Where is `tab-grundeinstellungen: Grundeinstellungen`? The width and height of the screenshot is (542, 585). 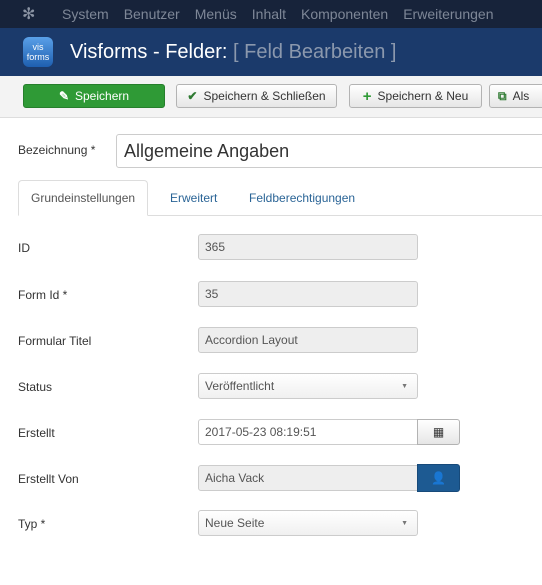 tab-grundeinstellungen: Grundeinstellungen is located at coordinates (83, 198).